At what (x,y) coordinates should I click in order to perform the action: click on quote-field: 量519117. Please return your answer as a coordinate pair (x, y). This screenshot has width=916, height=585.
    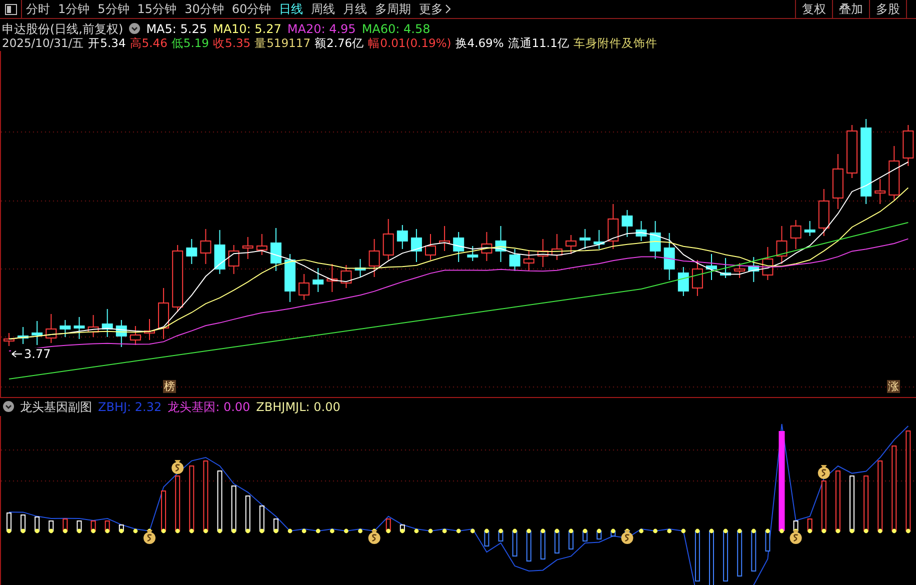
    Looking at the image, I should click on (282, 44).